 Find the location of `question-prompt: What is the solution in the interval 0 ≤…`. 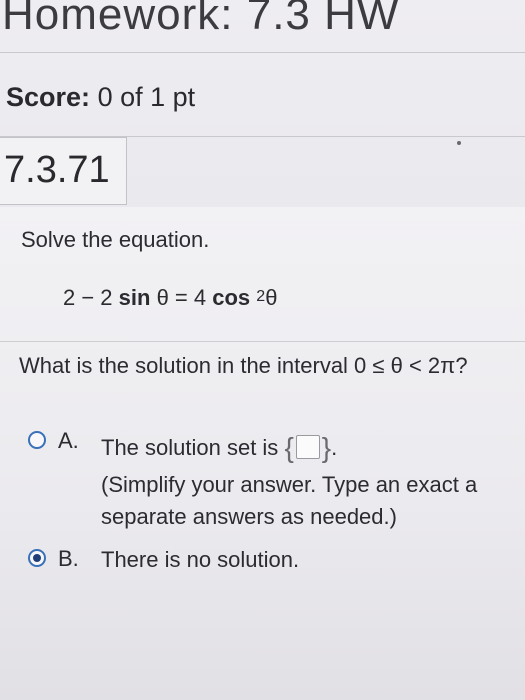

question-prompt: What is the solution in the interval 0 ≤… is located at coordinates (243, 365).